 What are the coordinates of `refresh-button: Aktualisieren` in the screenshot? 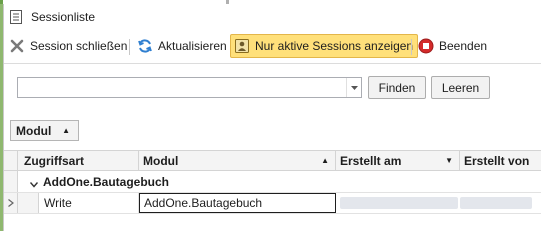 It's located at (182, 46).